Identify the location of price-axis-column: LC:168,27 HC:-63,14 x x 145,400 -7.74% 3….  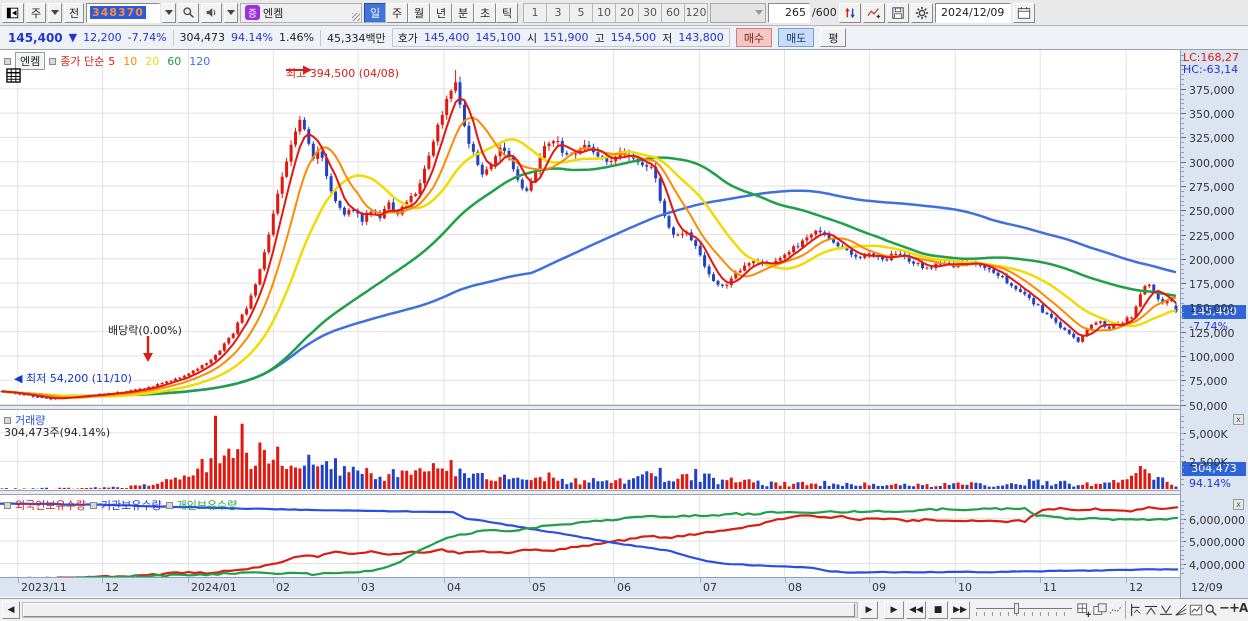
(1214, 324).